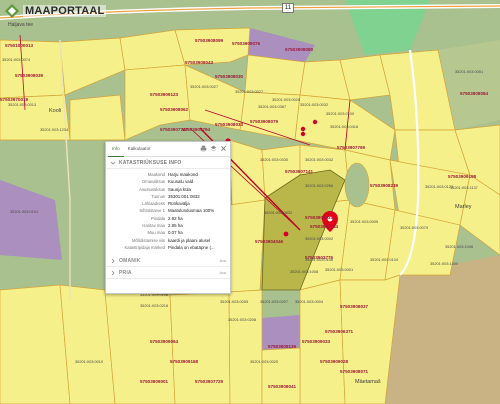 The width and height of the screenshot is (500, 404). I want to click on cadastral-unit-label: 57503907729, so click(209, 381).